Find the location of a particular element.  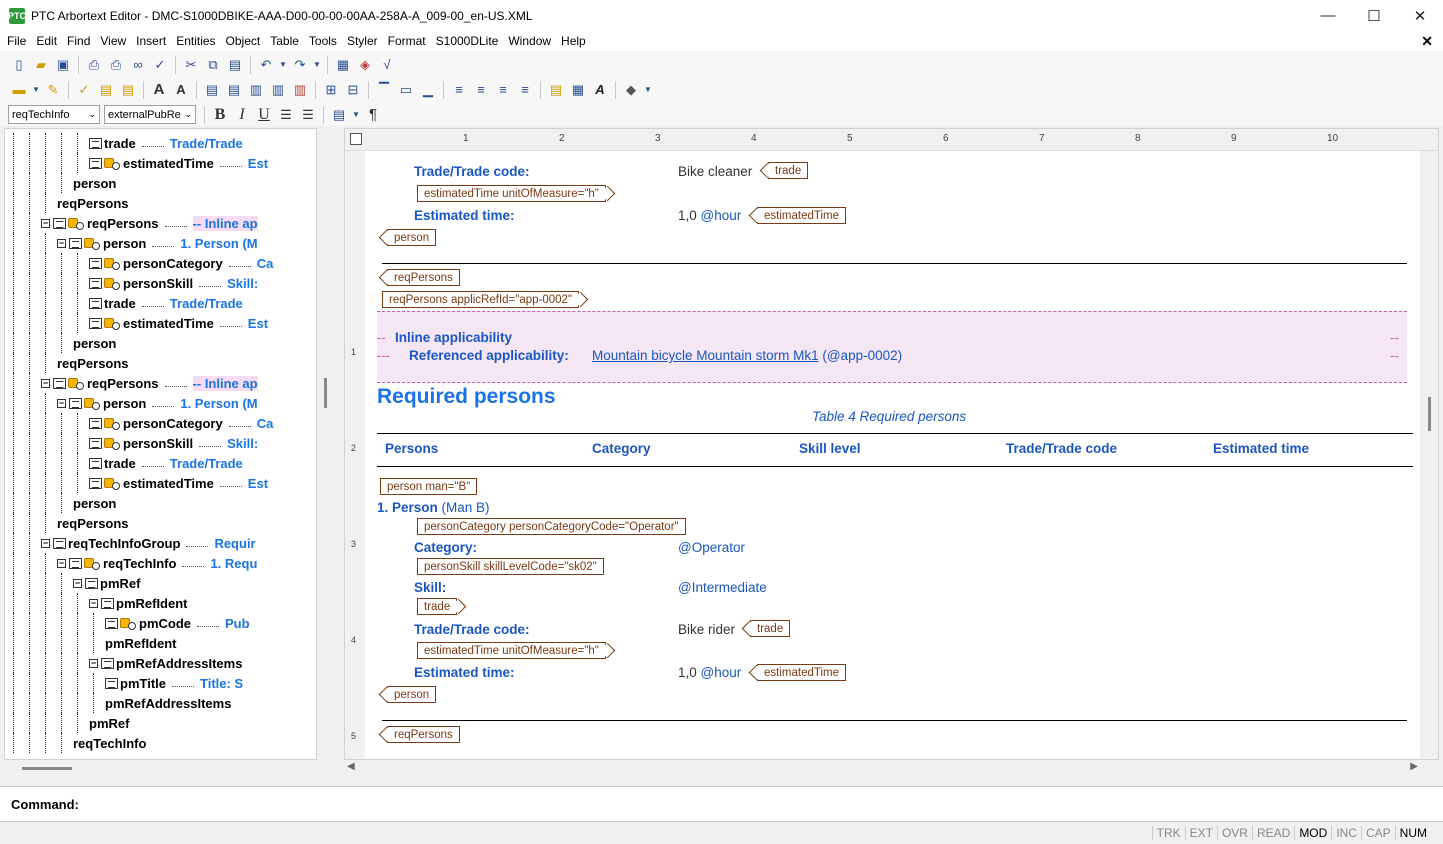

align-right-icon: ≡ is located at coordinates (503, 90).